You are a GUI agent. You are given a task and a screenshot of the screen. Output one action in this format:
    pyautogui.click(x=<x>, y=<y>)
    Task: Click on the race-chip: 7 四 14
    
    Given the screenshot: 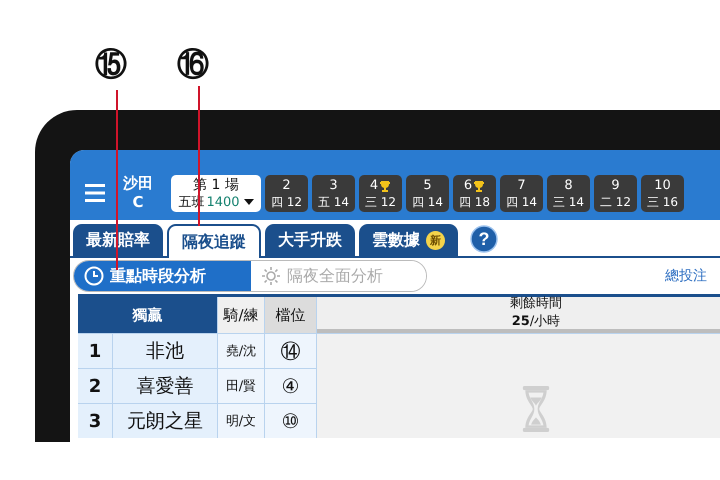 What is the action you would take?
    pyautogui.click(x=521, y=193)
    